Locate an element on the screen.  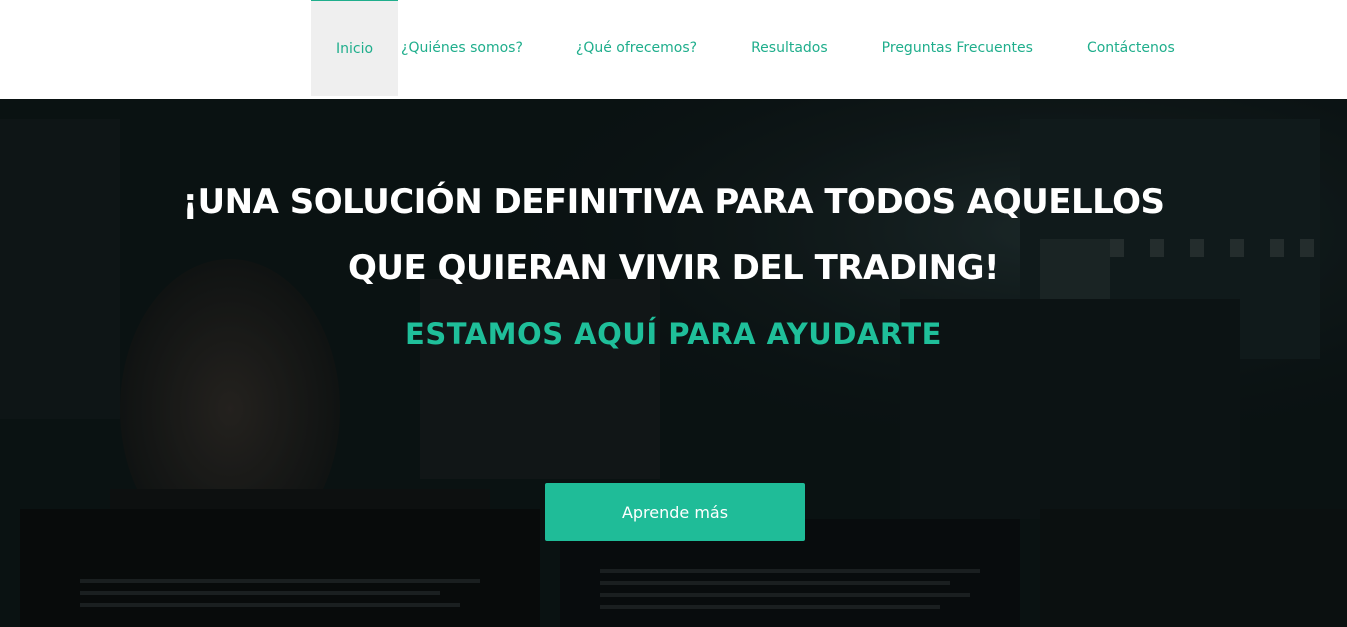
hero-subtitle: ESTAMOS AQUÍ PARA AYUDARTE is located at coordinates (673, 334).